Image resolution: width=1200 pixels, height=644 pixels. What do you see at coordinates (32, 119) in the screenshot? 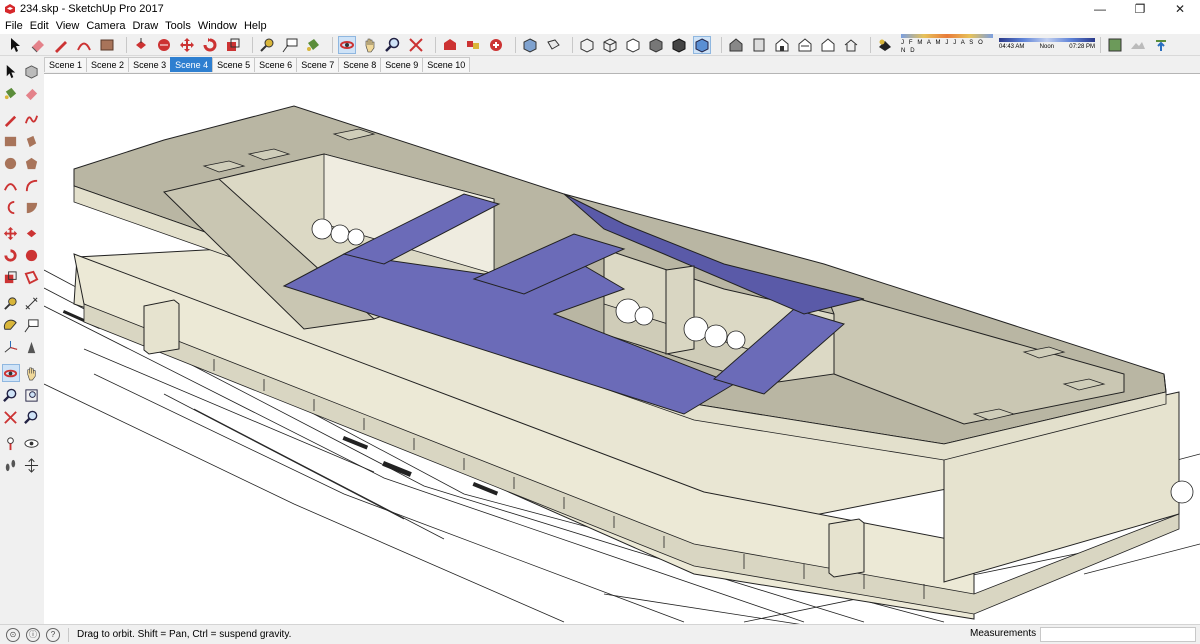
I see `freehand-tool` at bounding box center [32, 119].